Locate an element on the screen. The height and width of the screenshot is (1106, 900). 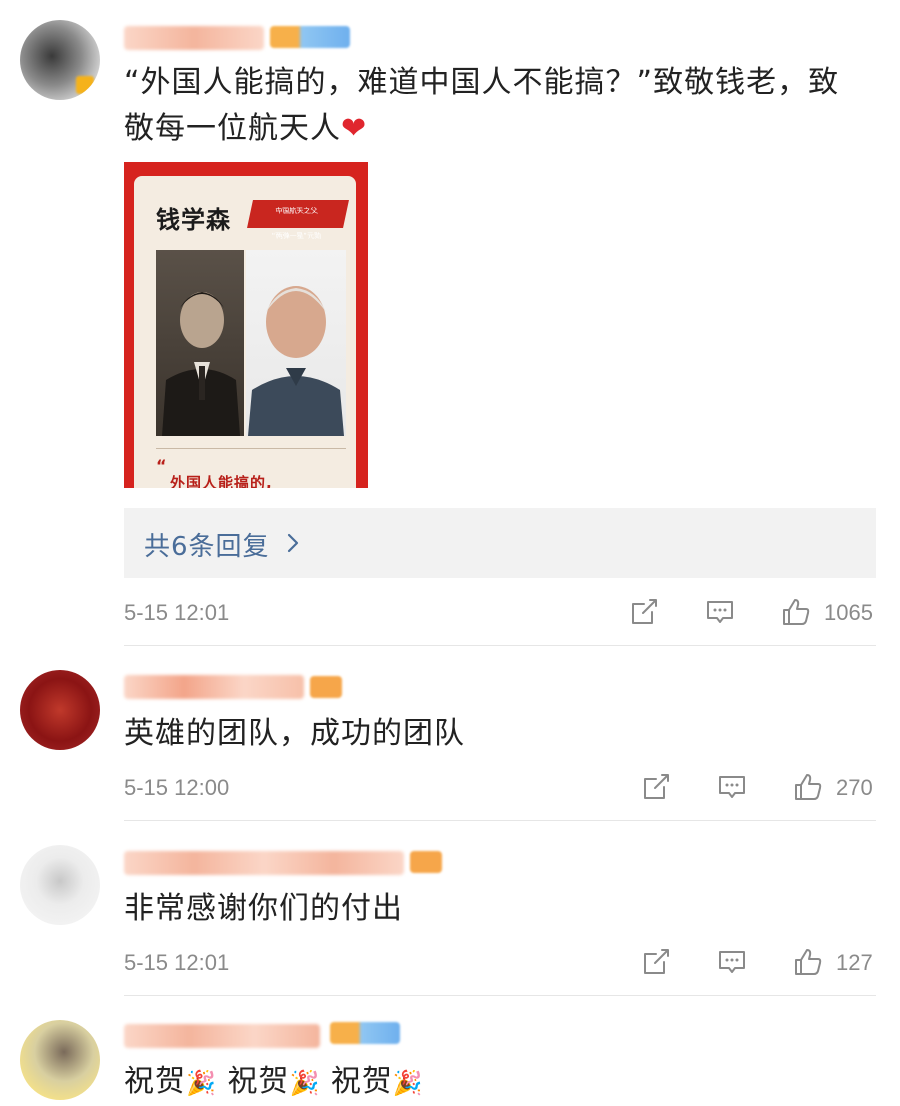
reply-summary: 共6条回复 is located at coordinates (500, 543).